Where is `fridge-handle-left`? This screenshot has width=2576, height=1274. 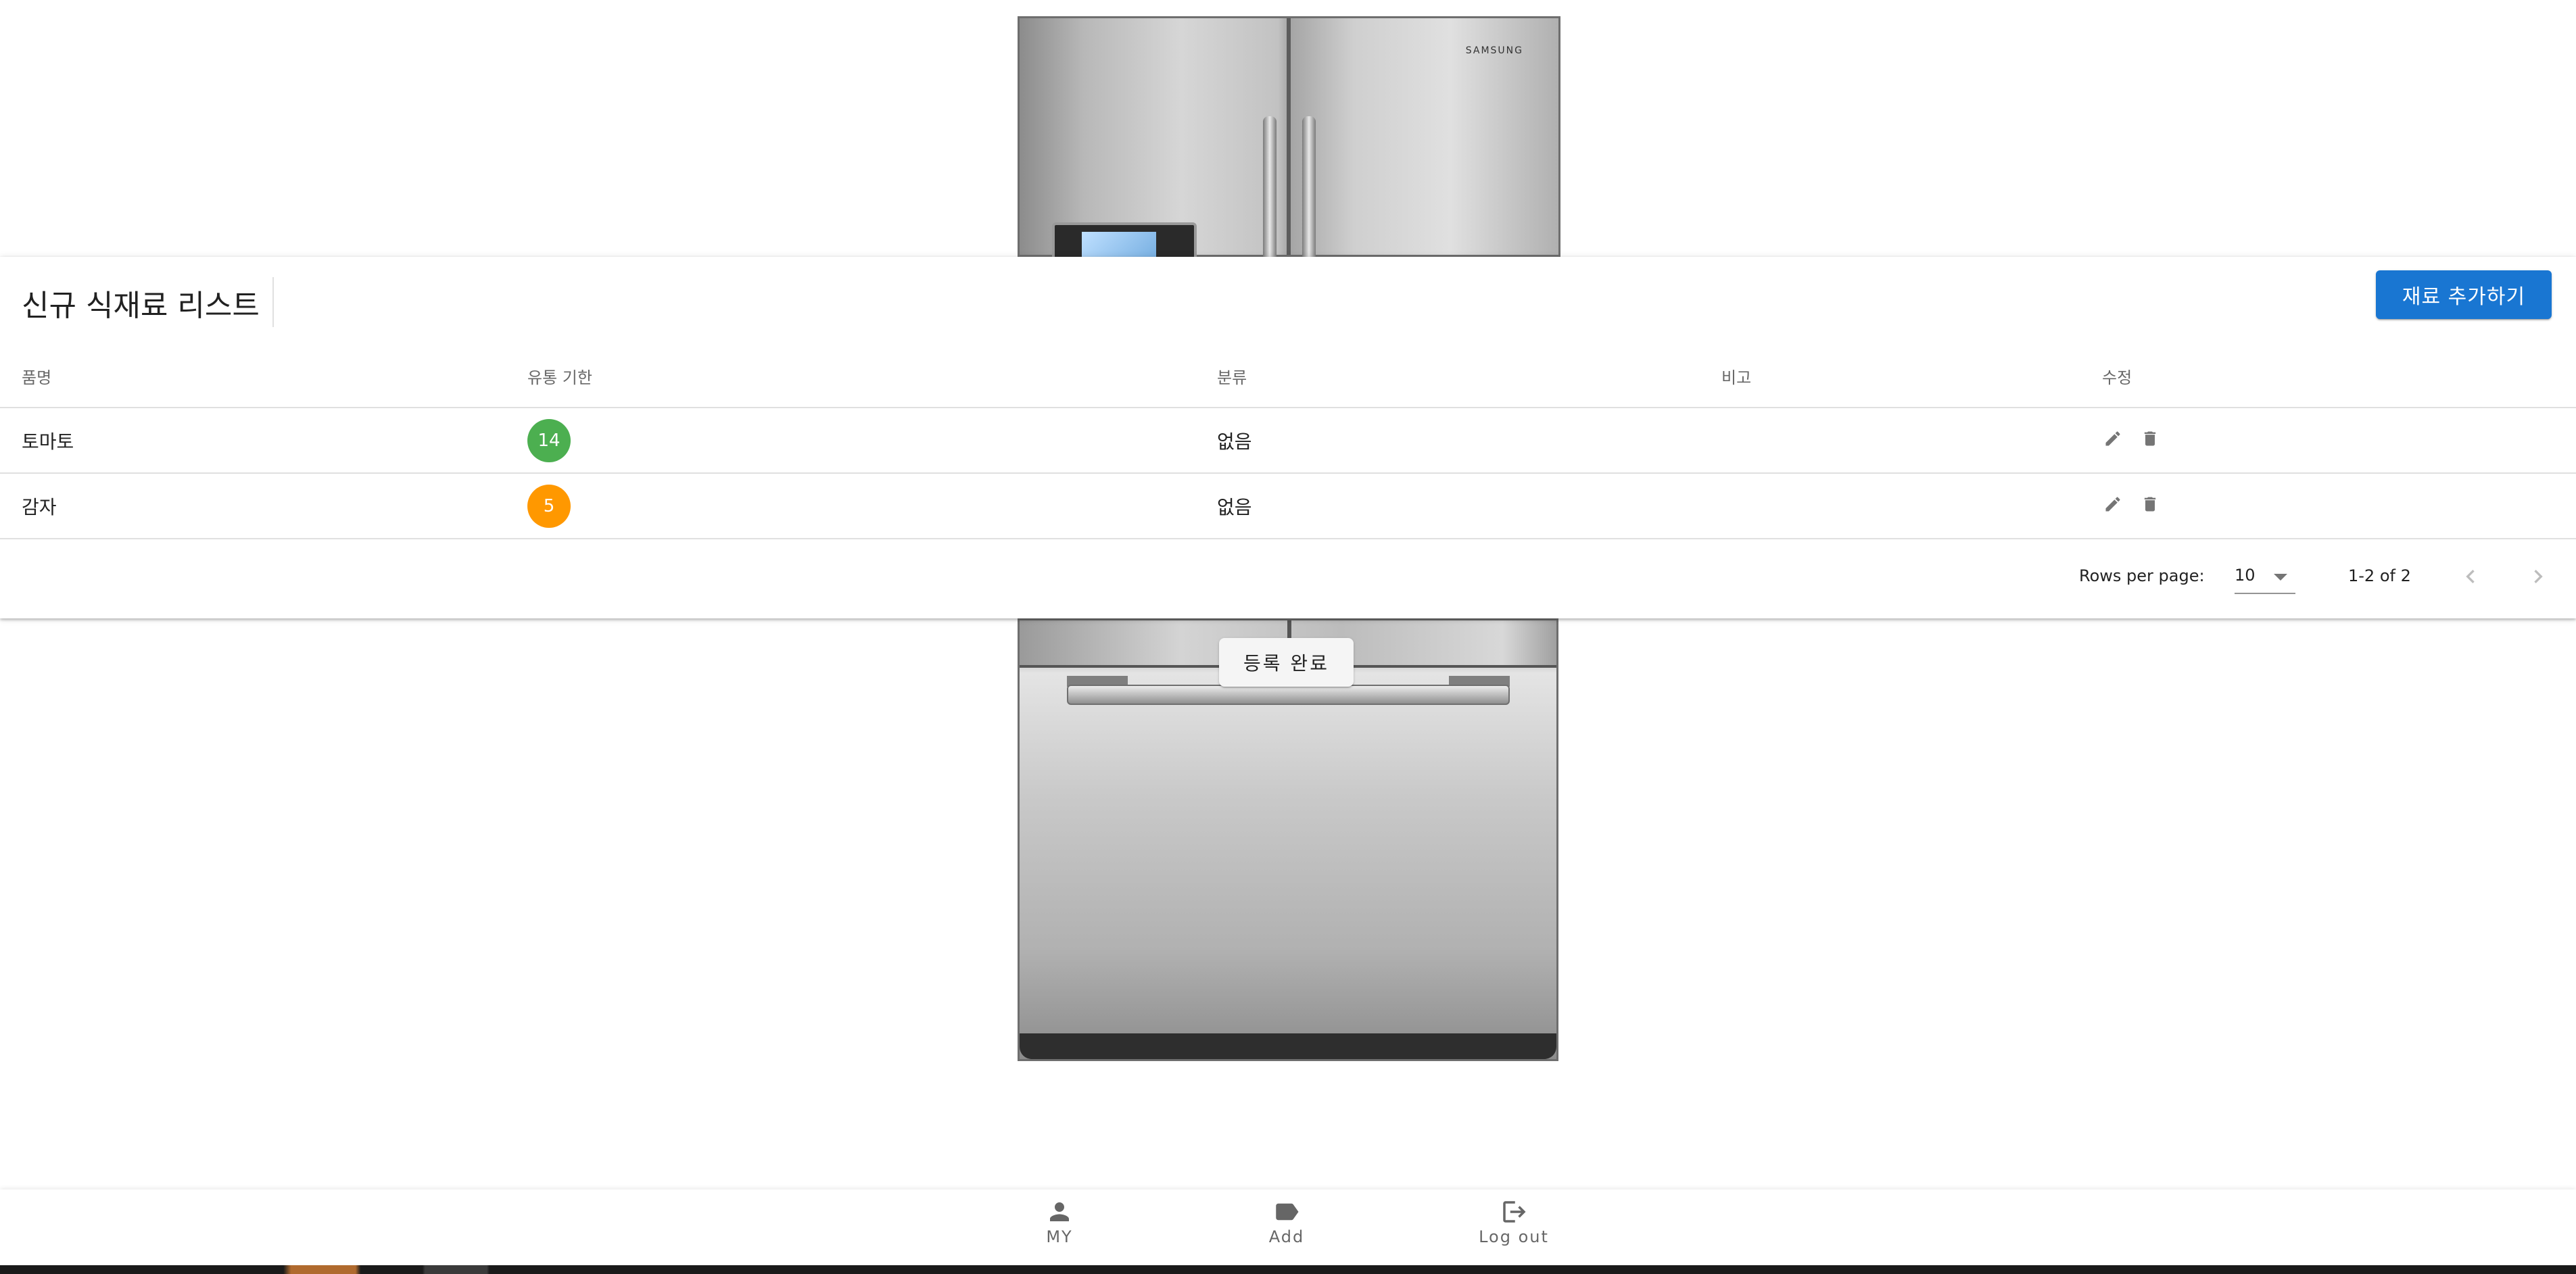 fridge-handle-left is located at coordinates (1270, 190).